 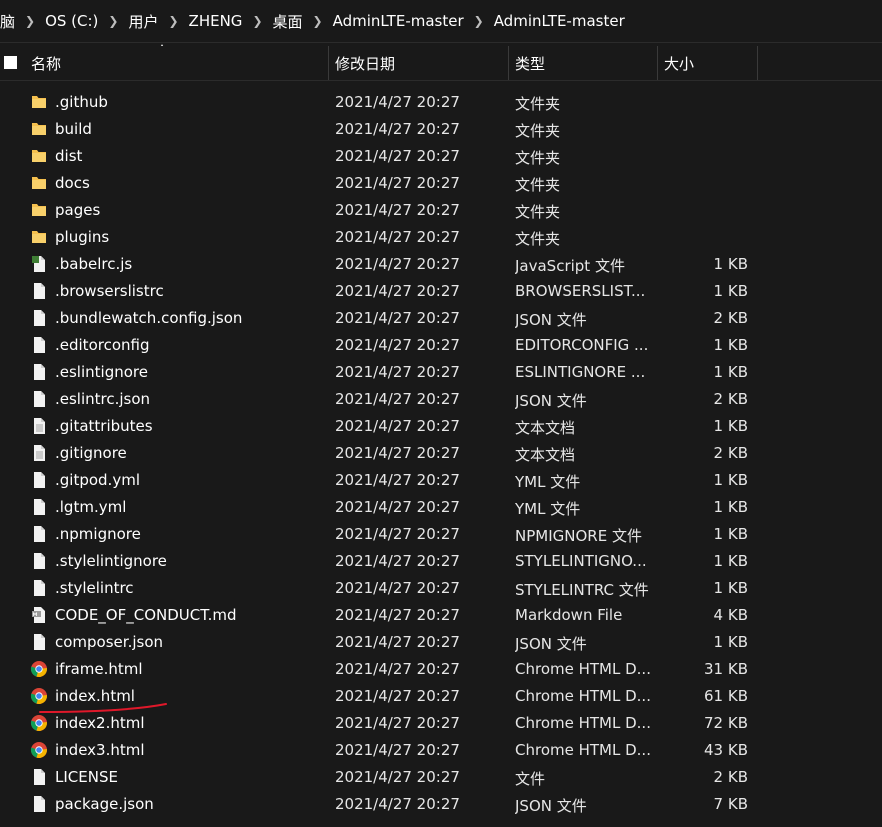 I want to click on file-row: LICENSE 2021/4/27 20:27 文件 2 KB, so click(x=441, y=777).